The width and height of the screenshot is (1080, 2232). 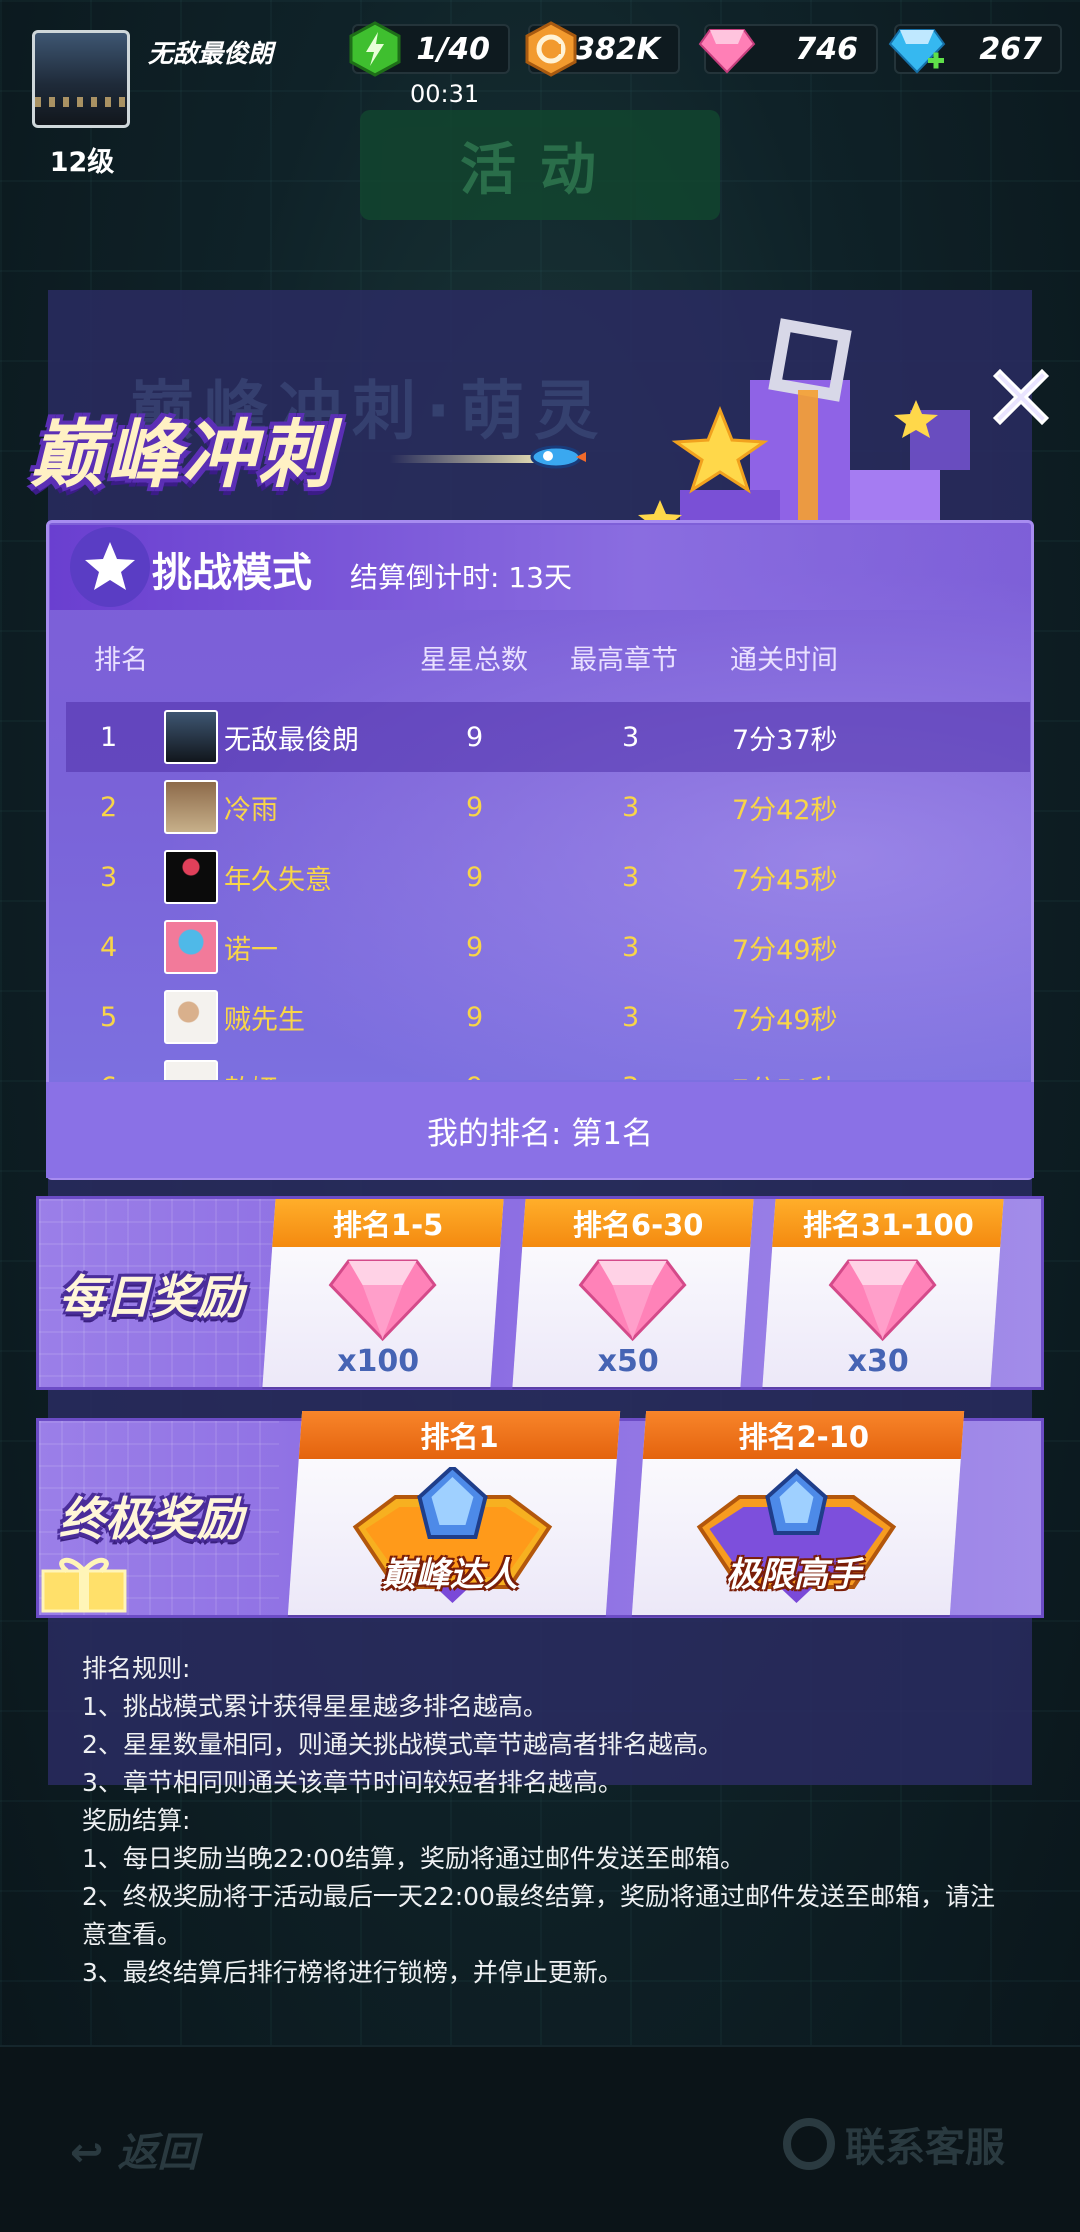 What do you see at coordinates (548, 737) in the screenshot?
I see `table-row: 1 无敌最俊朗 9 3 7分37秒` at bounding box center [548, 737].